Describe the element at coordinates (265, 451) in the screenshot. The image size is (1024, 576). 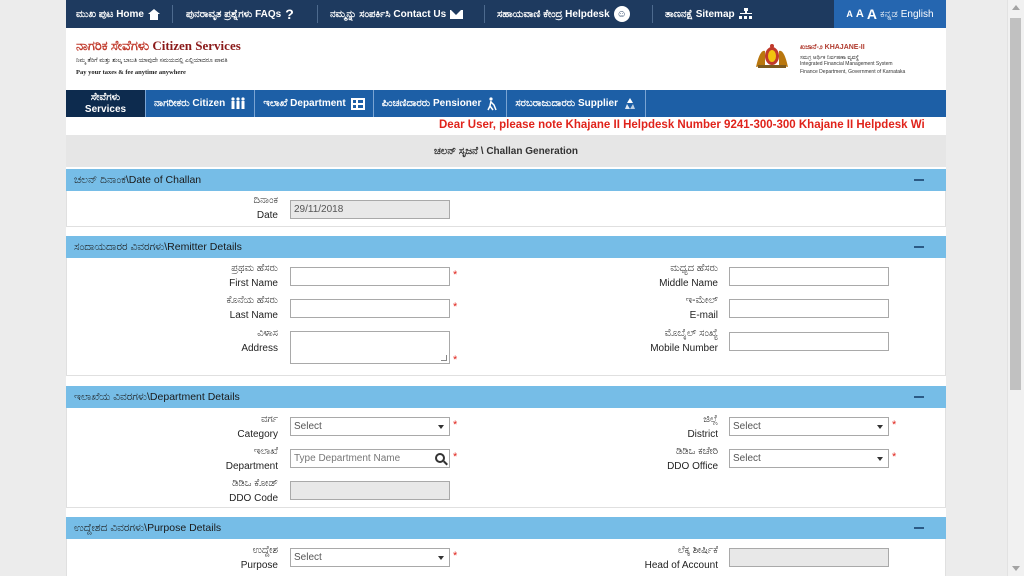
I see `department-label-kannada: ಇಲಾಖೆ` at that location.